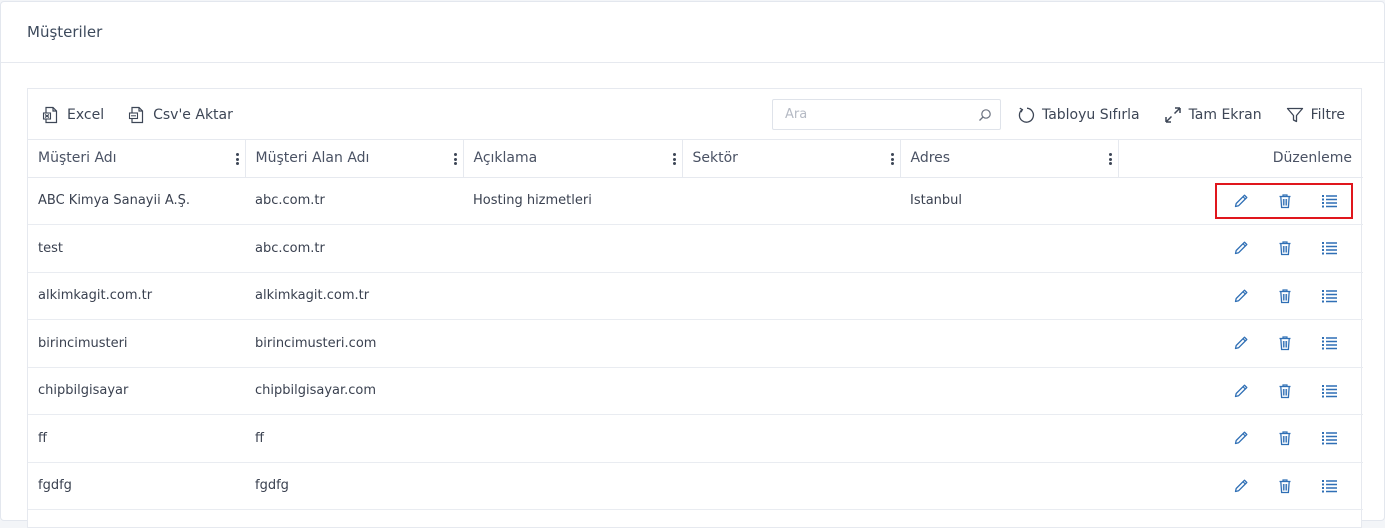 Image resolution: width=1385 pixels, height=528 pixels. I want to click on expand-icon, so click(1172, 114).